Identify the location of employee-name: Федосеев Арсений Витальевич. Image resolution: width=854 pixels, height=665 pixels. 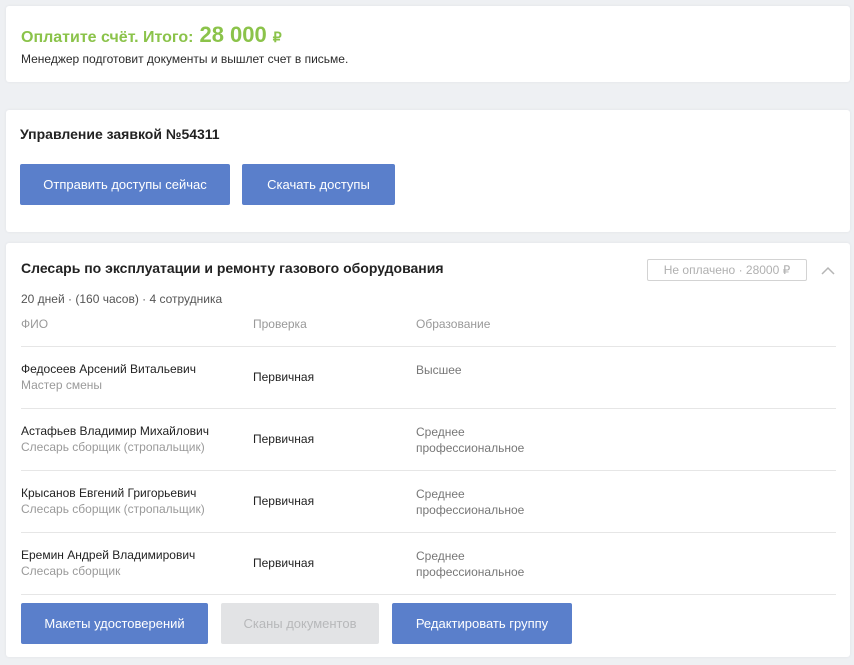
(108, 369).